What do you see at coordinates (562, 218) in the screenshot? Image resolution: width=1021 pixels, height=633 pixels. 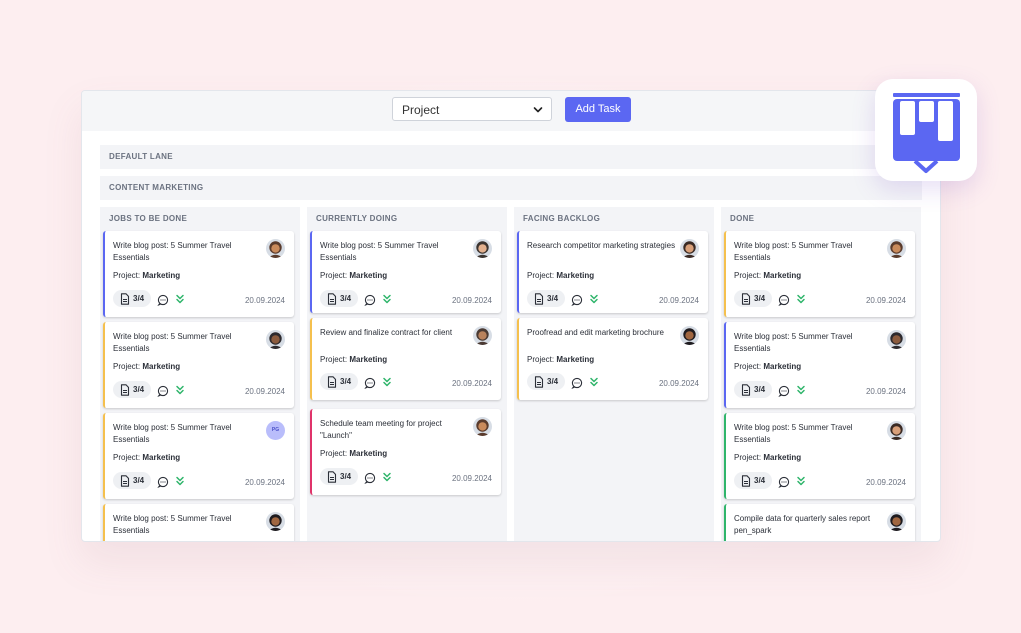 I see `column-title: FACING BACKLOG` at bounding box center [562, 218].